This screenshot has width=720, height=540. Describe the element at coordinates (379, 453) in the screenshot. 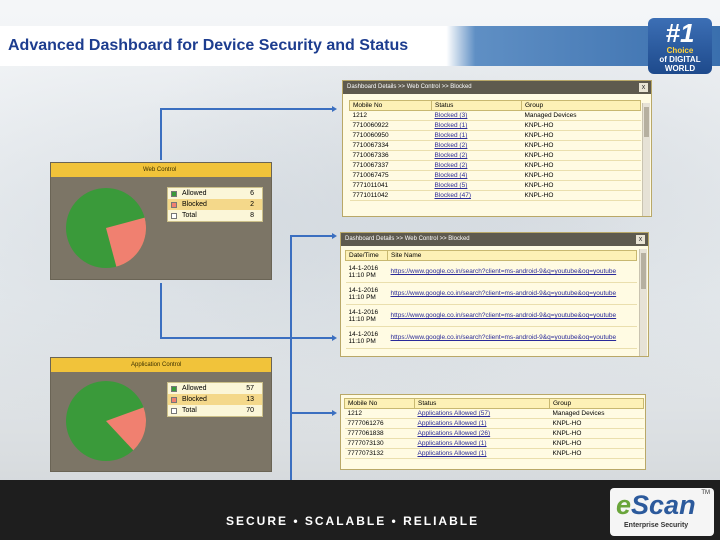

I see `table-cell: 7777073132` at that location.